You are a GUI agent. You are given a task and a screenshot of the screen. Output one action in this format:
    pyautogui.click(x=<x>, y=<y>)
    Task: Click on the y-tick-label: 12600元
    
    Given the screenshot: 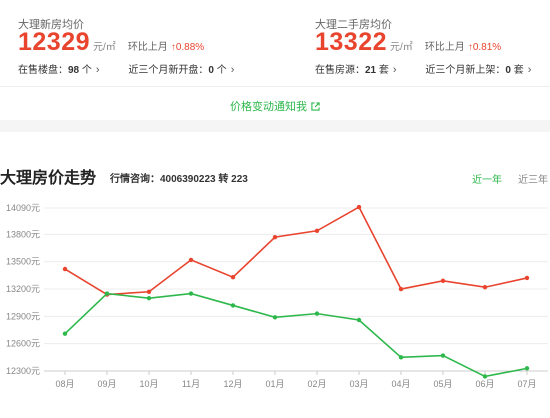 What is the action you would take?
    pyautogui.click(x=23, y=344)
    